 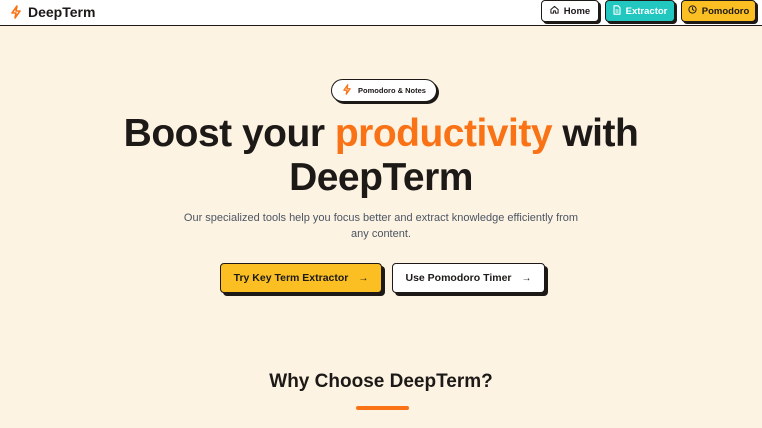 What do you see at coordinates (554, 11) in the screenshot?
I see `house-icon` at bounding box center [554, 11].